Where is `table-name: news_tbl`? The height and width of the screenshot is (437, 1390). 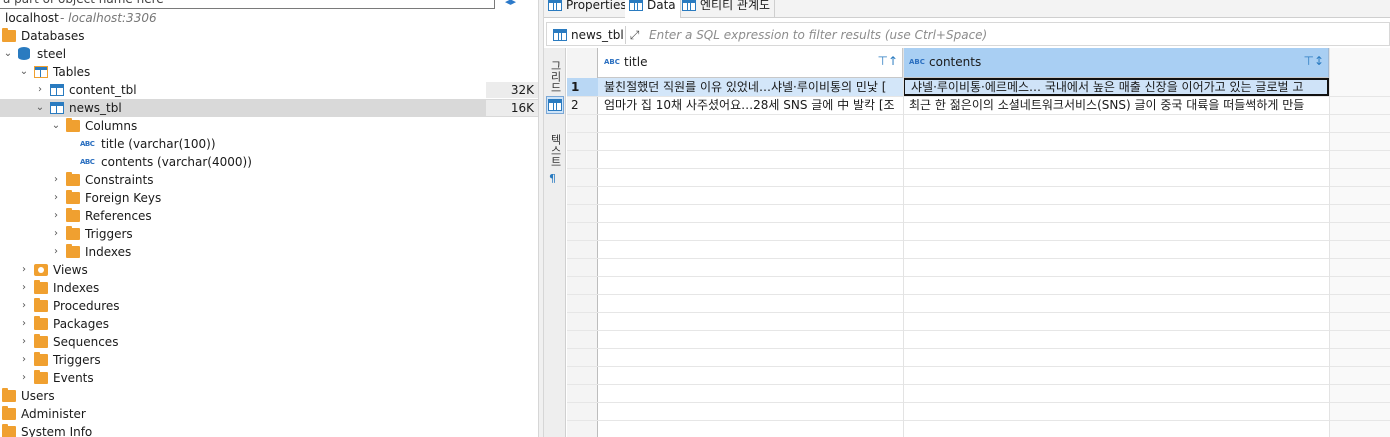
table-name: news_tbl is located at coordinates (597, 35).